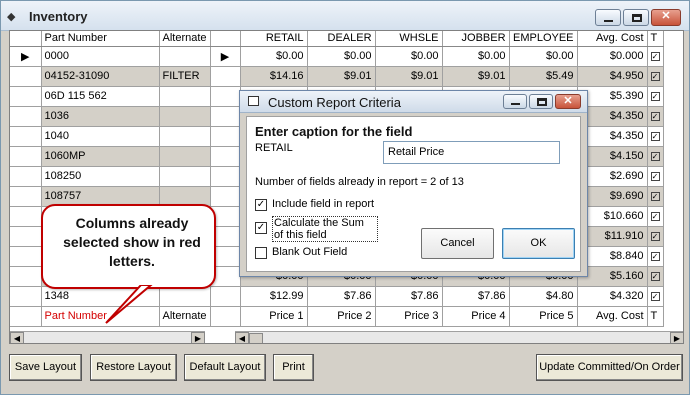  What do you see at coordinates (476, 296) in the screenshot?
I see `jobber-cell: $7.86` at bounding box center [476, 296].